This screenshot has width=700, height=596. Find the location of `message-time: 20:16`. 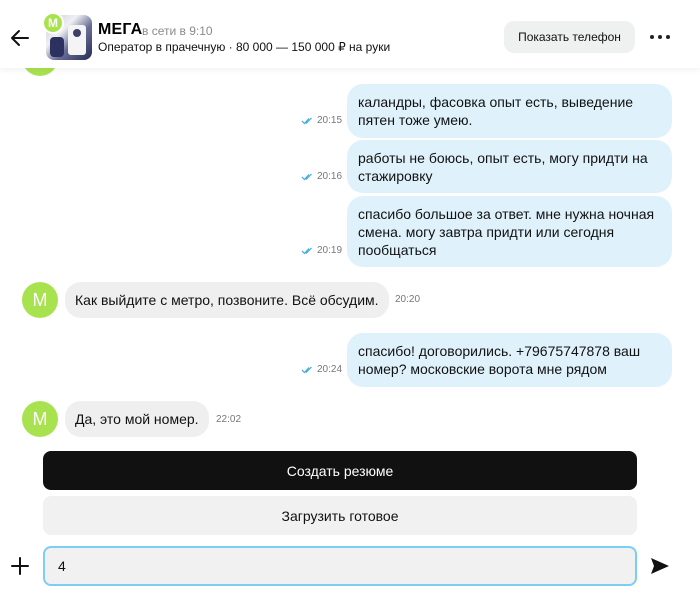

message-time: 20:16 is located at coordinates (330, 176).